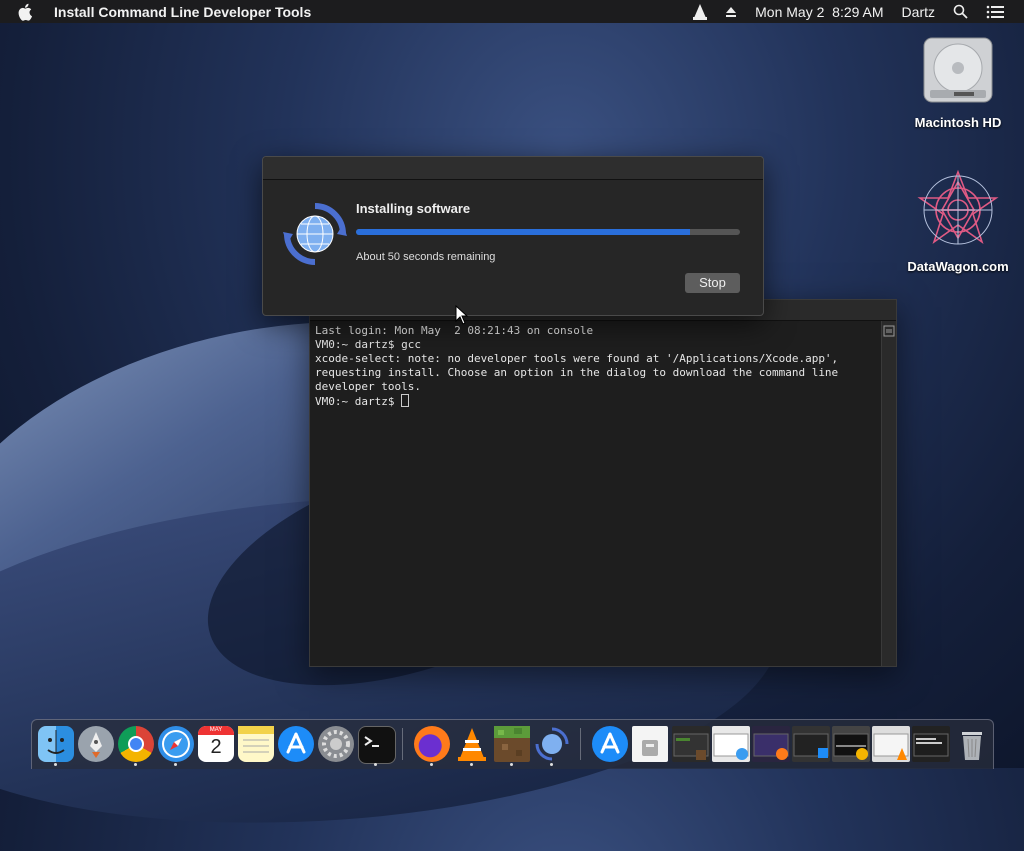 The height and width of the screenshot is (851, 1024). What do you see at coordinates (972, 744) in the screenshot?
I see `trash-icon` at bounding box center [972, 744].